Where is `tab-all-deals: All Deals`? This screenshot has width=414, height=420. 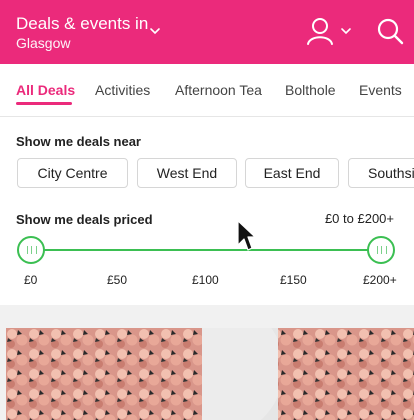
tab-all-deals: All Deals is located at coordinates (45, 90).